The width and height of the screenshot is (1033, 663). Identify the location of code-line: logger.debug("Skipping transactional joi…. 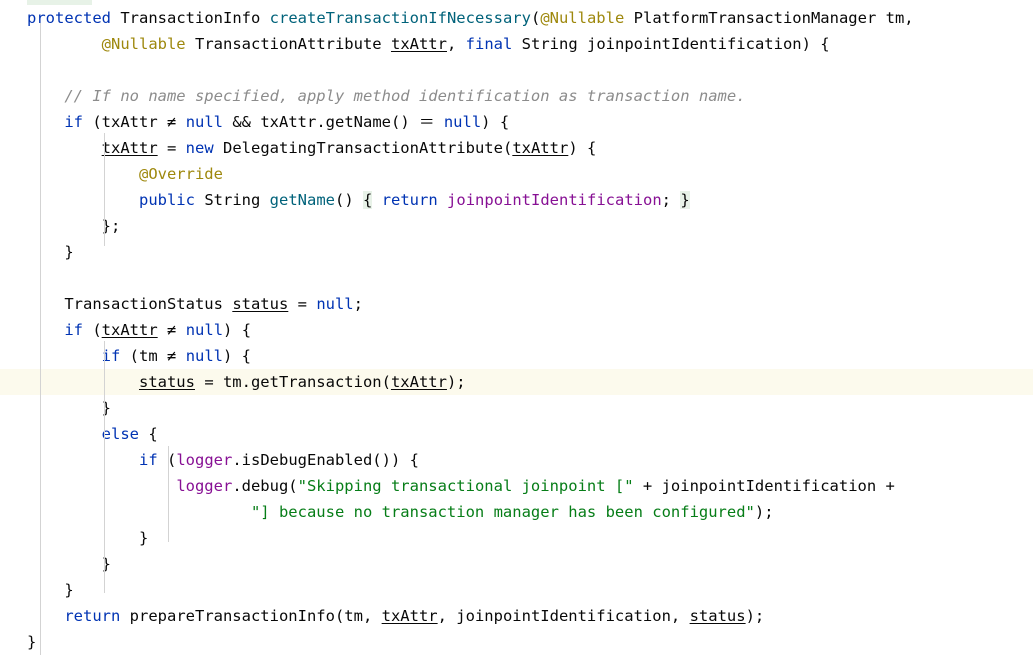
(516, 486).